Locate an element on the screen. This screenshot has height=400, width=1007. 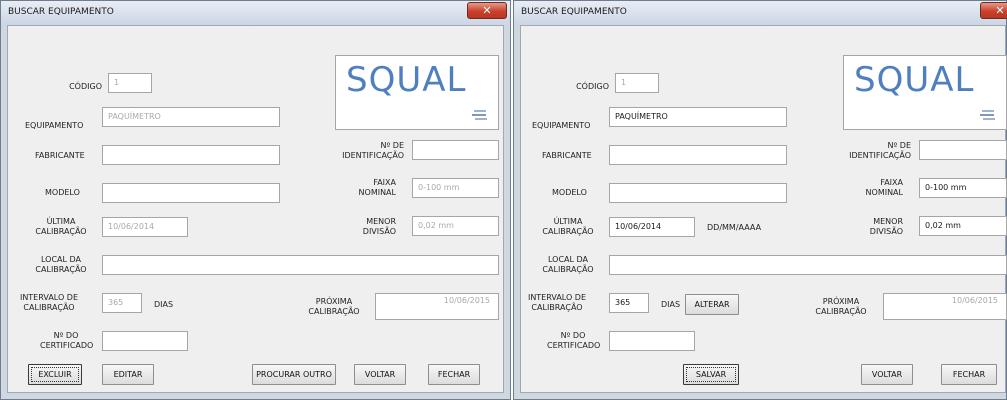
dias-label: DIAS is located at coordinates (164, 304).